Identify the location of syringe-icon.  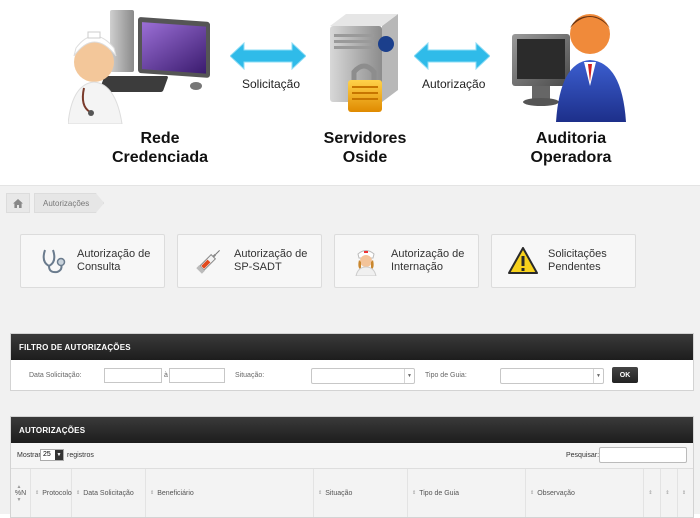
(209, 261).